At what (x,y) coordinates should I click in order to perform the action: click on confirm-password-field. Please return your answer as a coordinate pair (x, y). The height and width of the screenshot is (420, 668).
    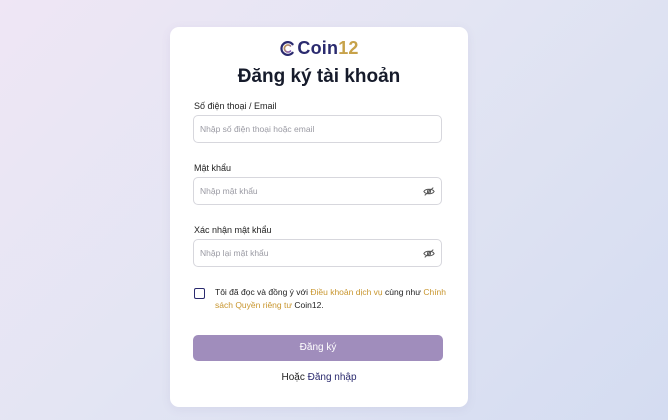
    Looking at the image, I should click on (317, 253).